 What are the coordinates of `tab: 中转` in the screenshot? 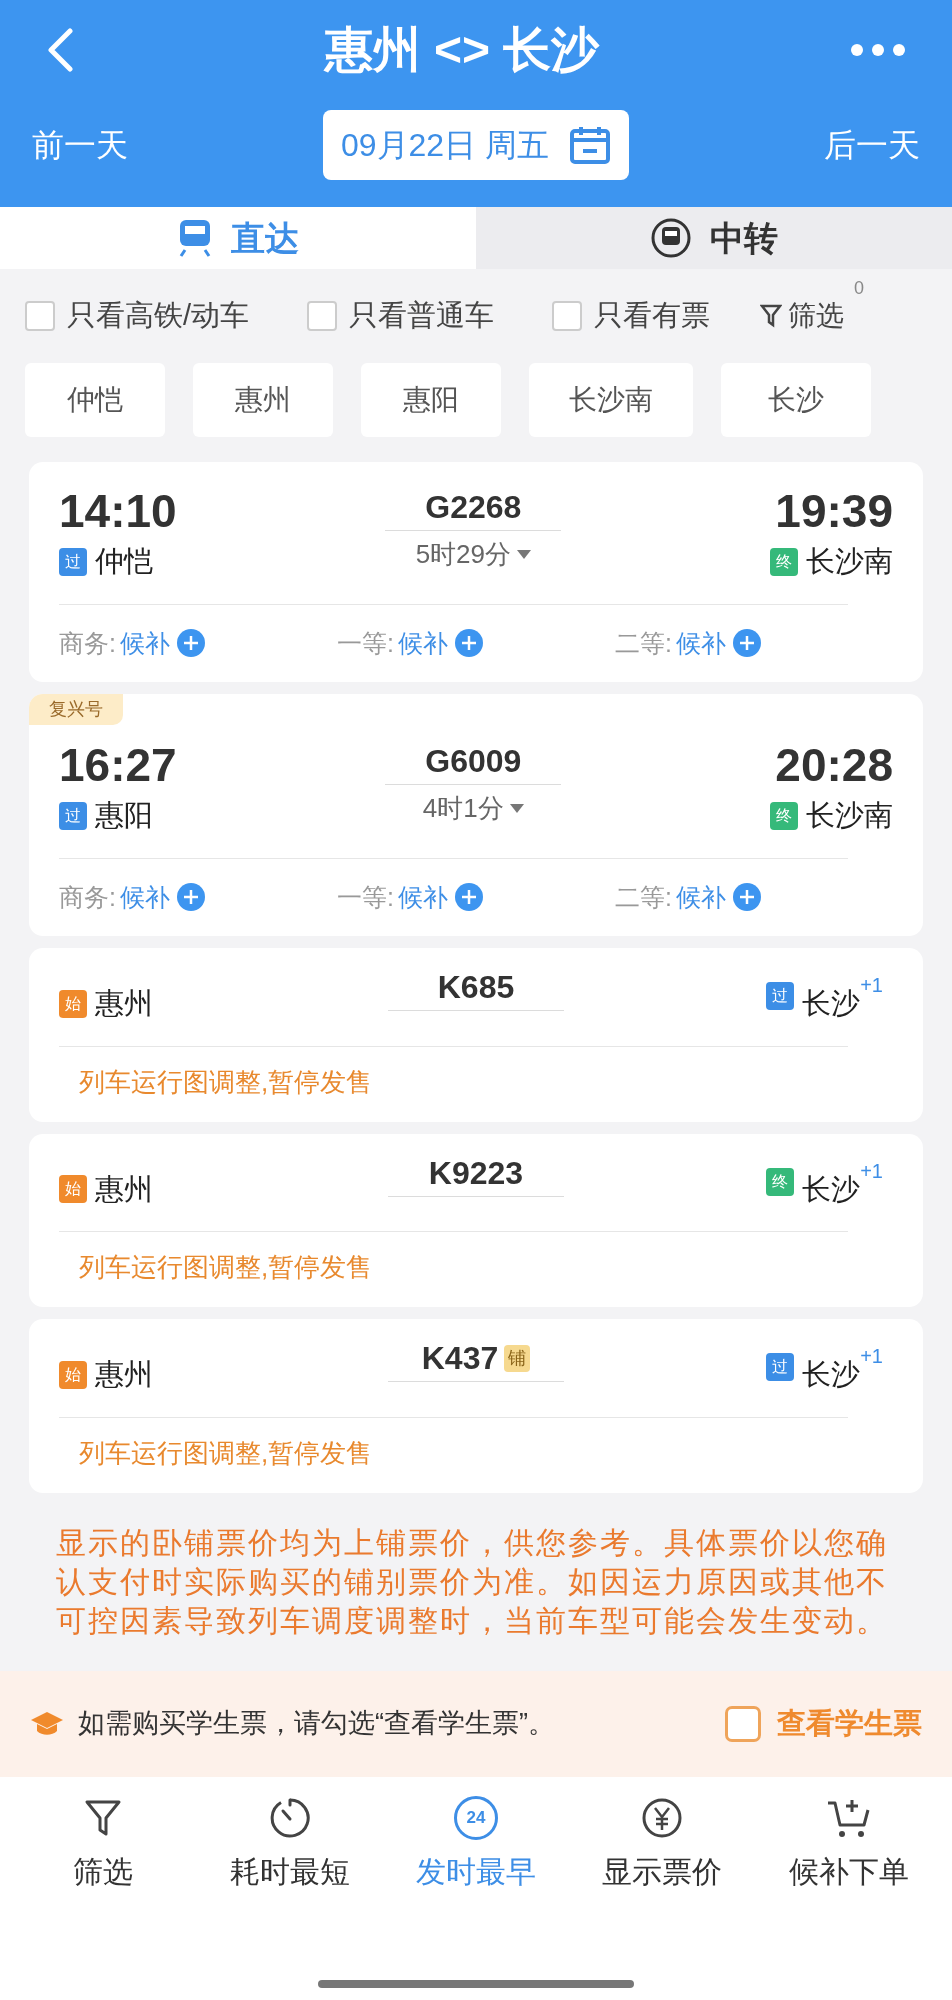 It's located at (714, 238).